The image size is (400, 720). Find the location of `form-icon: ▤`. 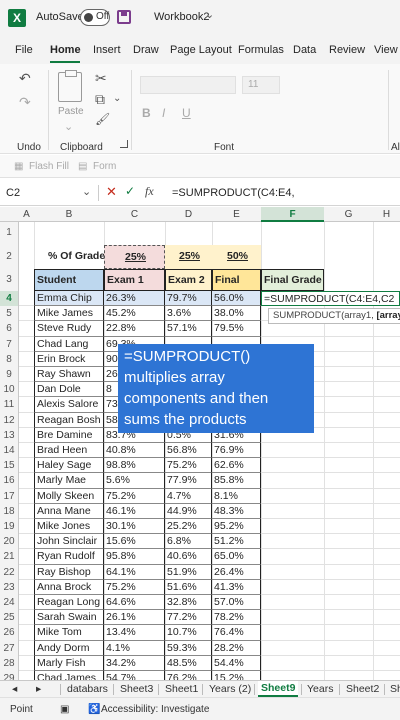

form-icon: ▤ is located at coordinates (82, 166).